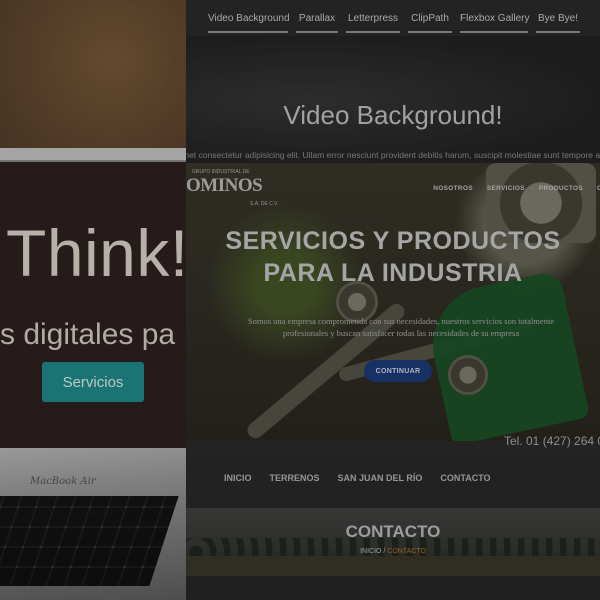  Describe the element at coordinates (398, 371) in the screenshot. I see `continuar-button: CONTINUAR` at that location.